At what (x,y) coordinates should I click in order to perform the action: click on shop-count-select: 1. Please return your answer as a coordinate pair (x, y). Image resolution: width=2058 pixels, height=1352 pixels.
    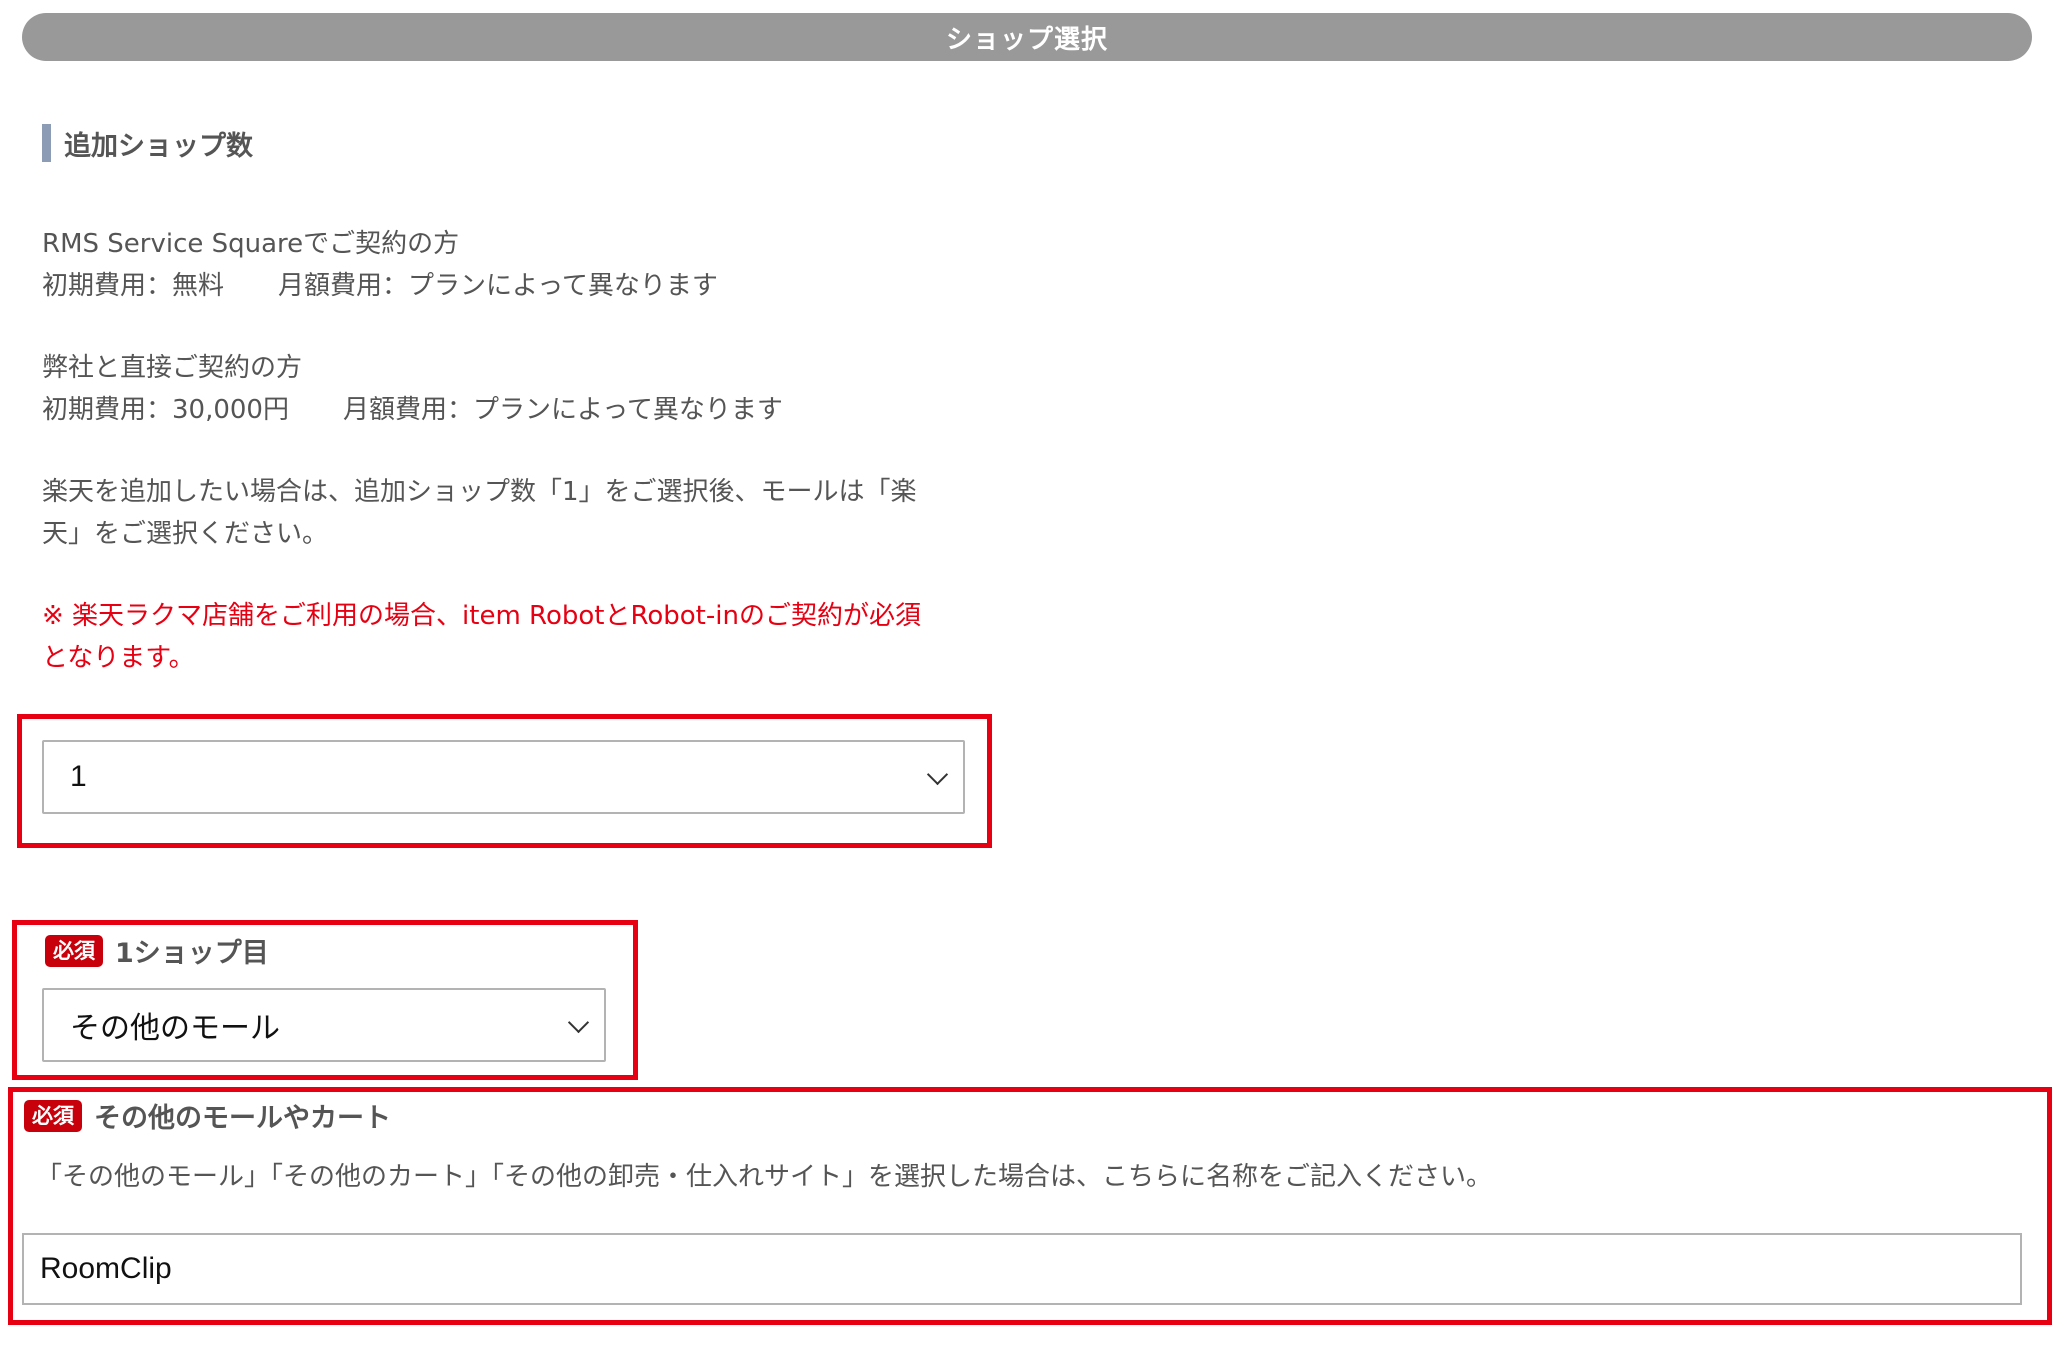
    Looking at the image, I should click on (503, 777).